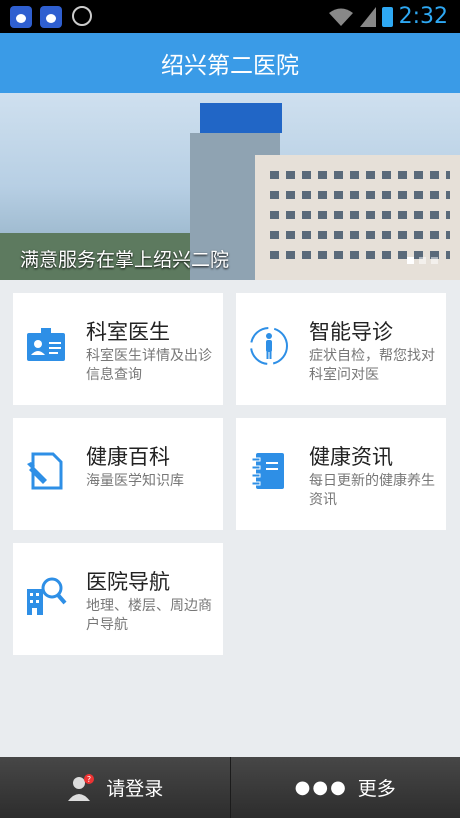 The image size is (460, 818). Describe the element at coordinates (128, 332) in the screenshot. I see `card-title: 科室医生` at that location.